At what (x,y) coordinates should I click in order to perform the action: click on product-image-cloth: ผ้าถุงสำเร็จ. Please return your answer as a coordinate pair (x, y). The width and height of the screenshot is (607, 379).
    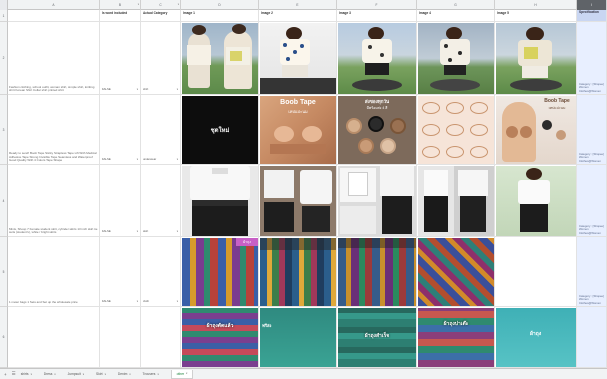
    Looking at the image, I should click on (377, 337).